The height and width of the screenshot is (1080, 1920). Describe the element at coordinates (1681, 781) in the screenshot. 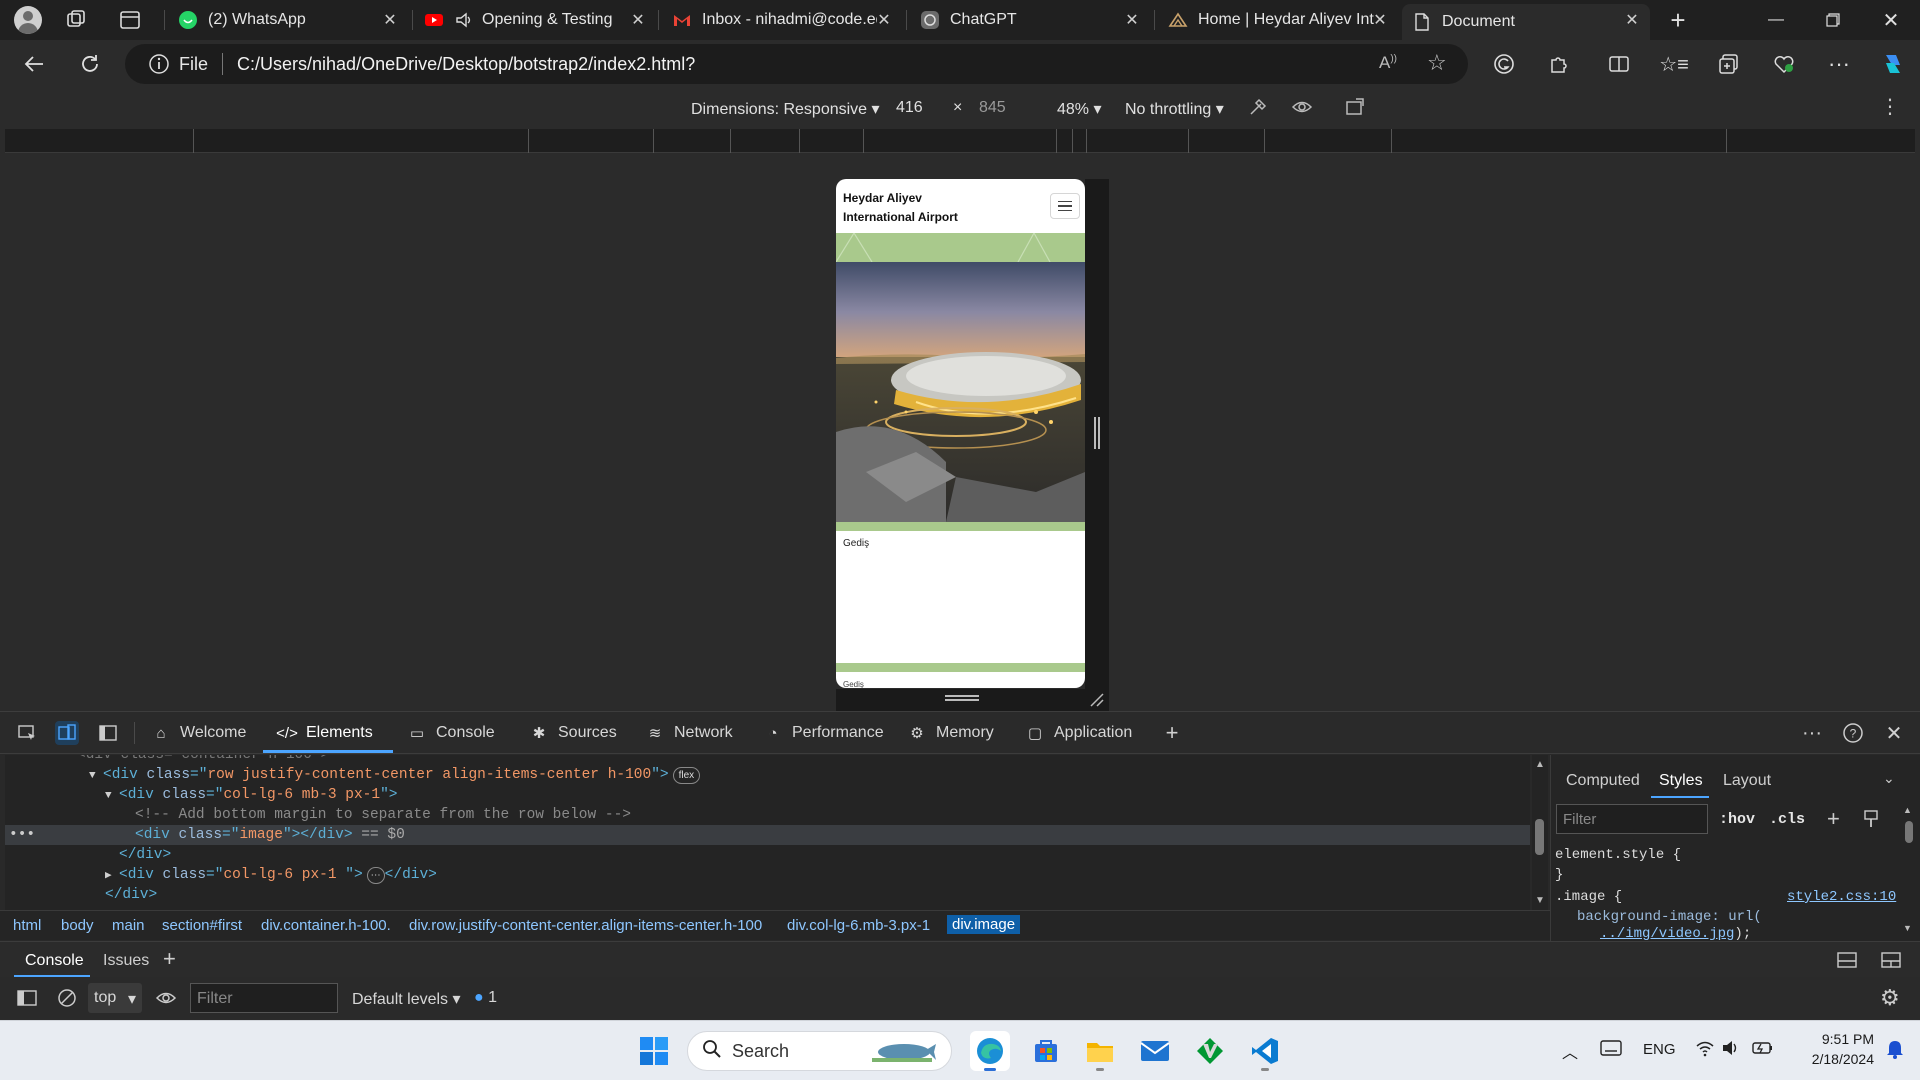

I see `tab-styles: Styles` at that location.